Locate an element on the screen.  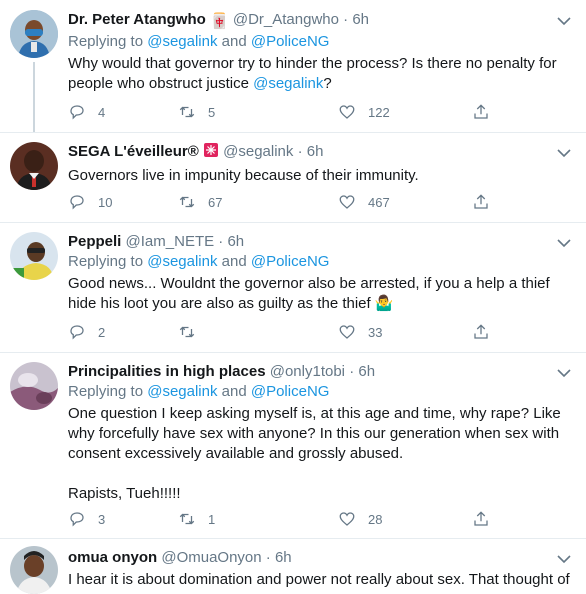
retweet-button: 5 is located at coordinates (196, 112).